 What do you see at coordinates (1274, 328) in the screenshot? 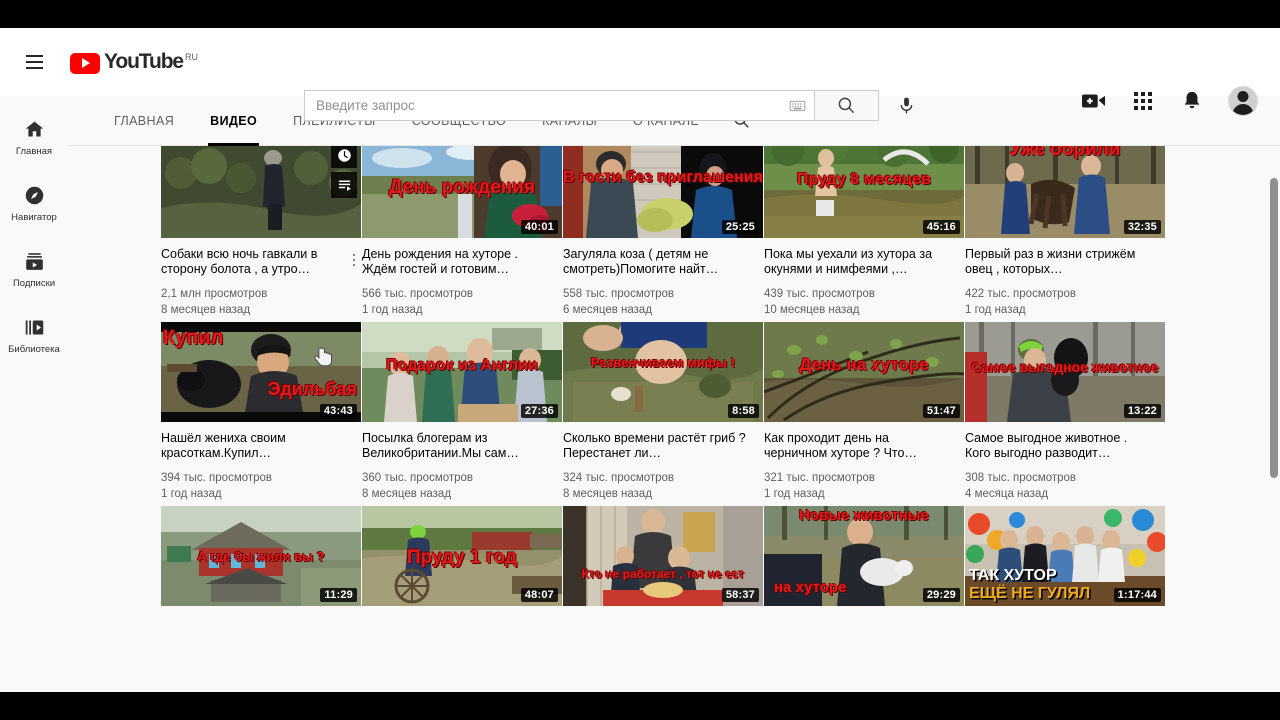
I see `vertical-scrollbar-thumb` at bounding box center [1274, 328].